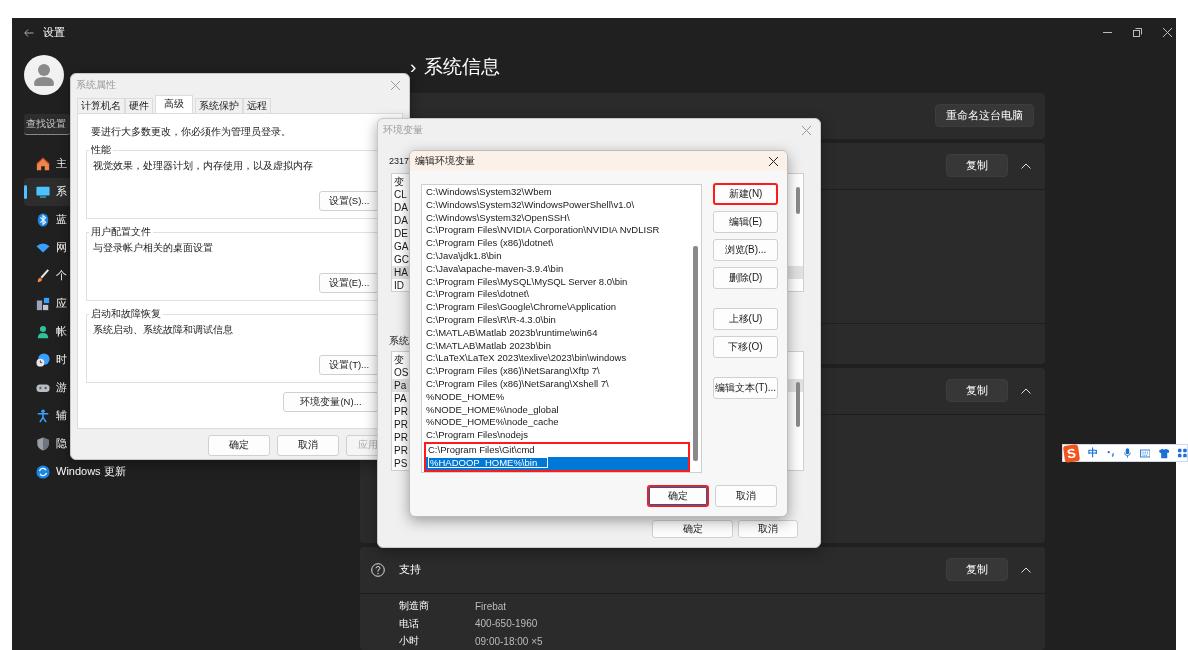 Image resolution: width=1188 pixels, height=650 pixels. Describe the element at coordinates (509, 641) in the screenshot. I see `info-value: 09:00-18:00 ×5` at that location.